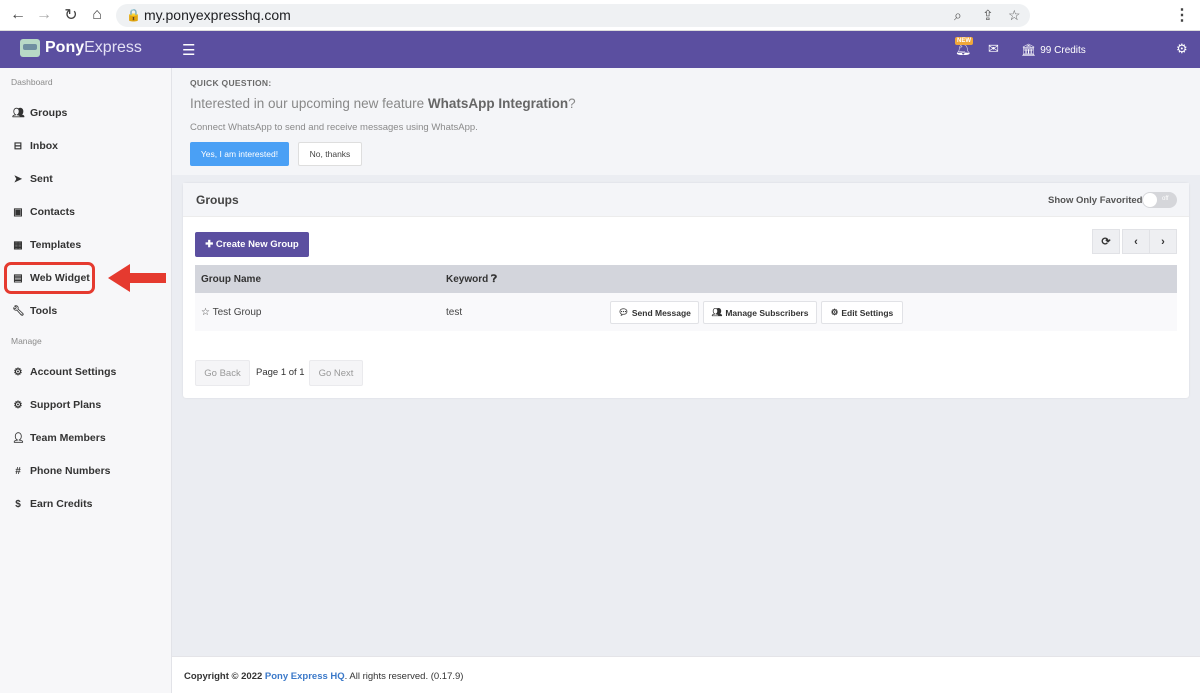 The height and width of the screenshot is (693, 1200). I want to click on group-name: Test Group, so click(237, 312).